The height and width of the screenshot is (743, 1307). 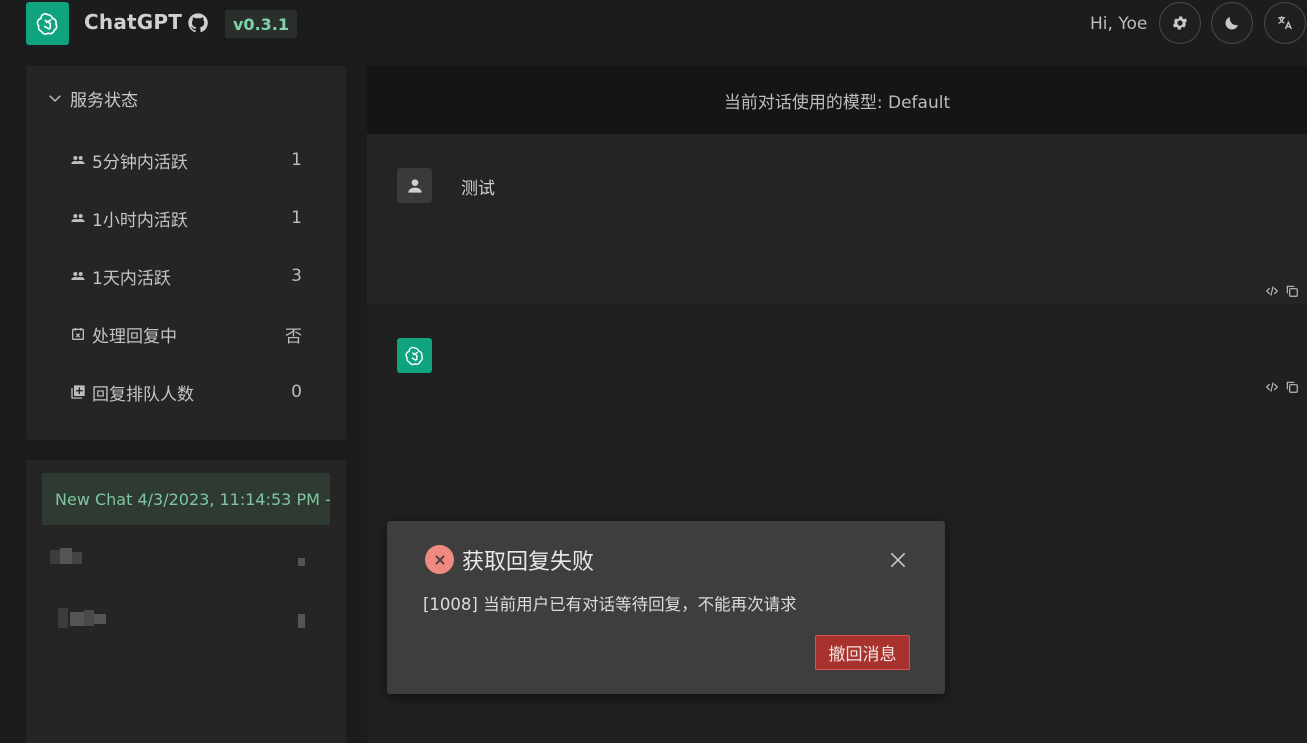 What do you see at coordinates (55, 99) in the screenshot?
I see `chevron-down-icon` at bounding box center [55, 99].